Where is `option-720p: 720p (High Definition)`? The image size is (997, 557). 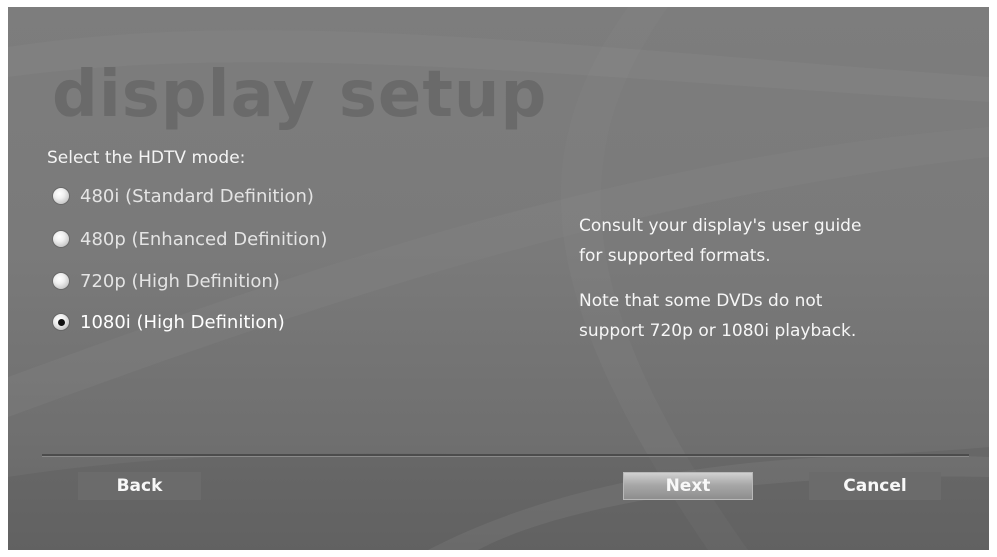
option-720p: 720p (High Definition) is located at coordinates (166, 281).